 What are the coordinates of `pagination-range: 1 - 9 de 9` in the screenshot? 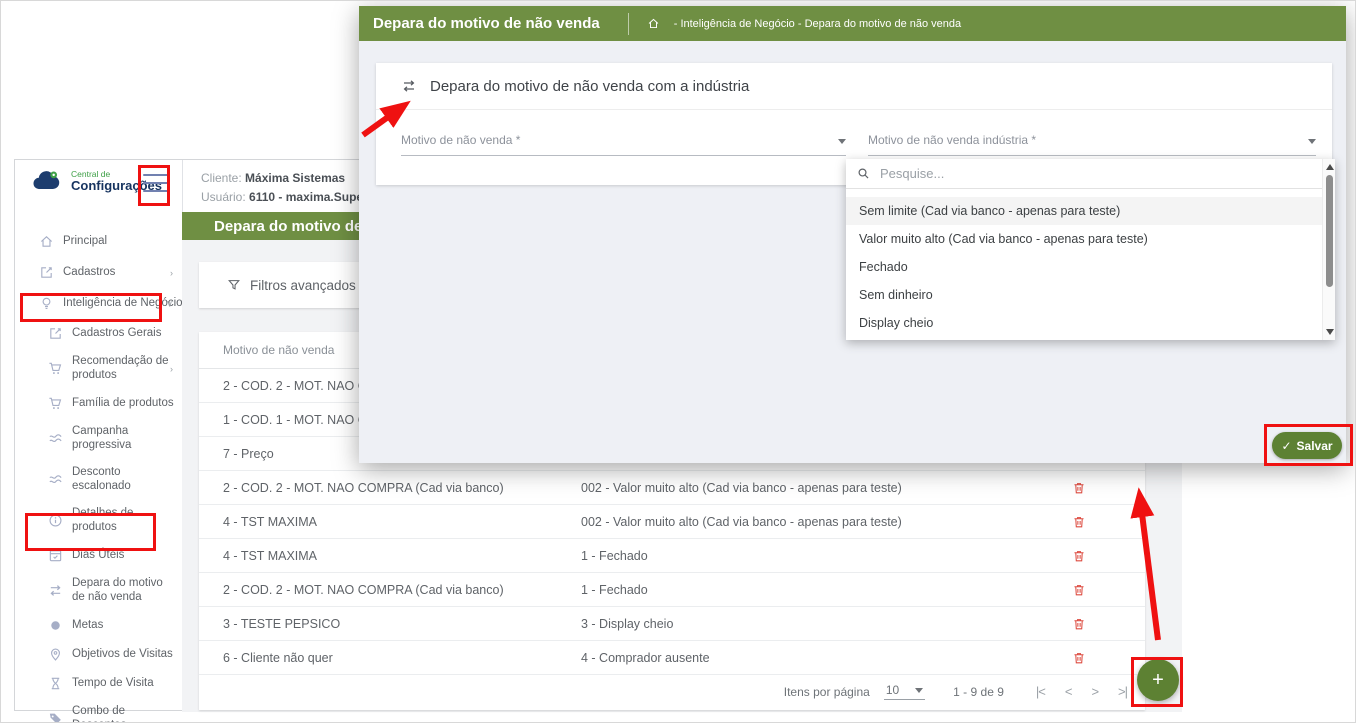 It's located at (978, 691).